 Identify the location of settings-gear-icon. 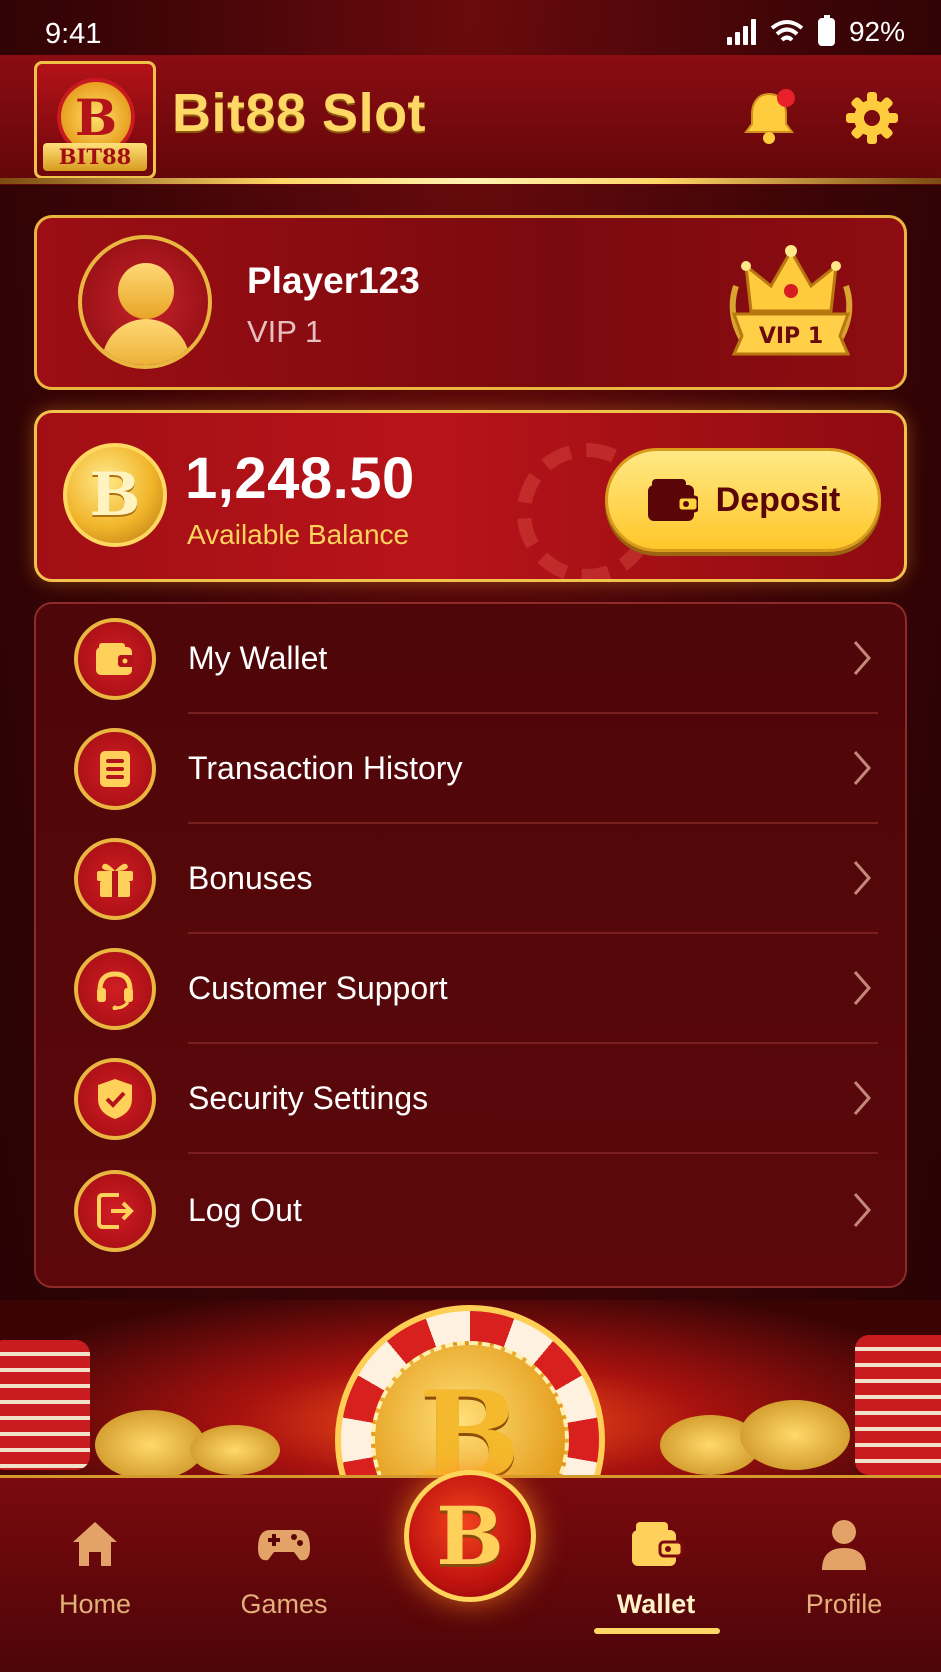
(872, 118).